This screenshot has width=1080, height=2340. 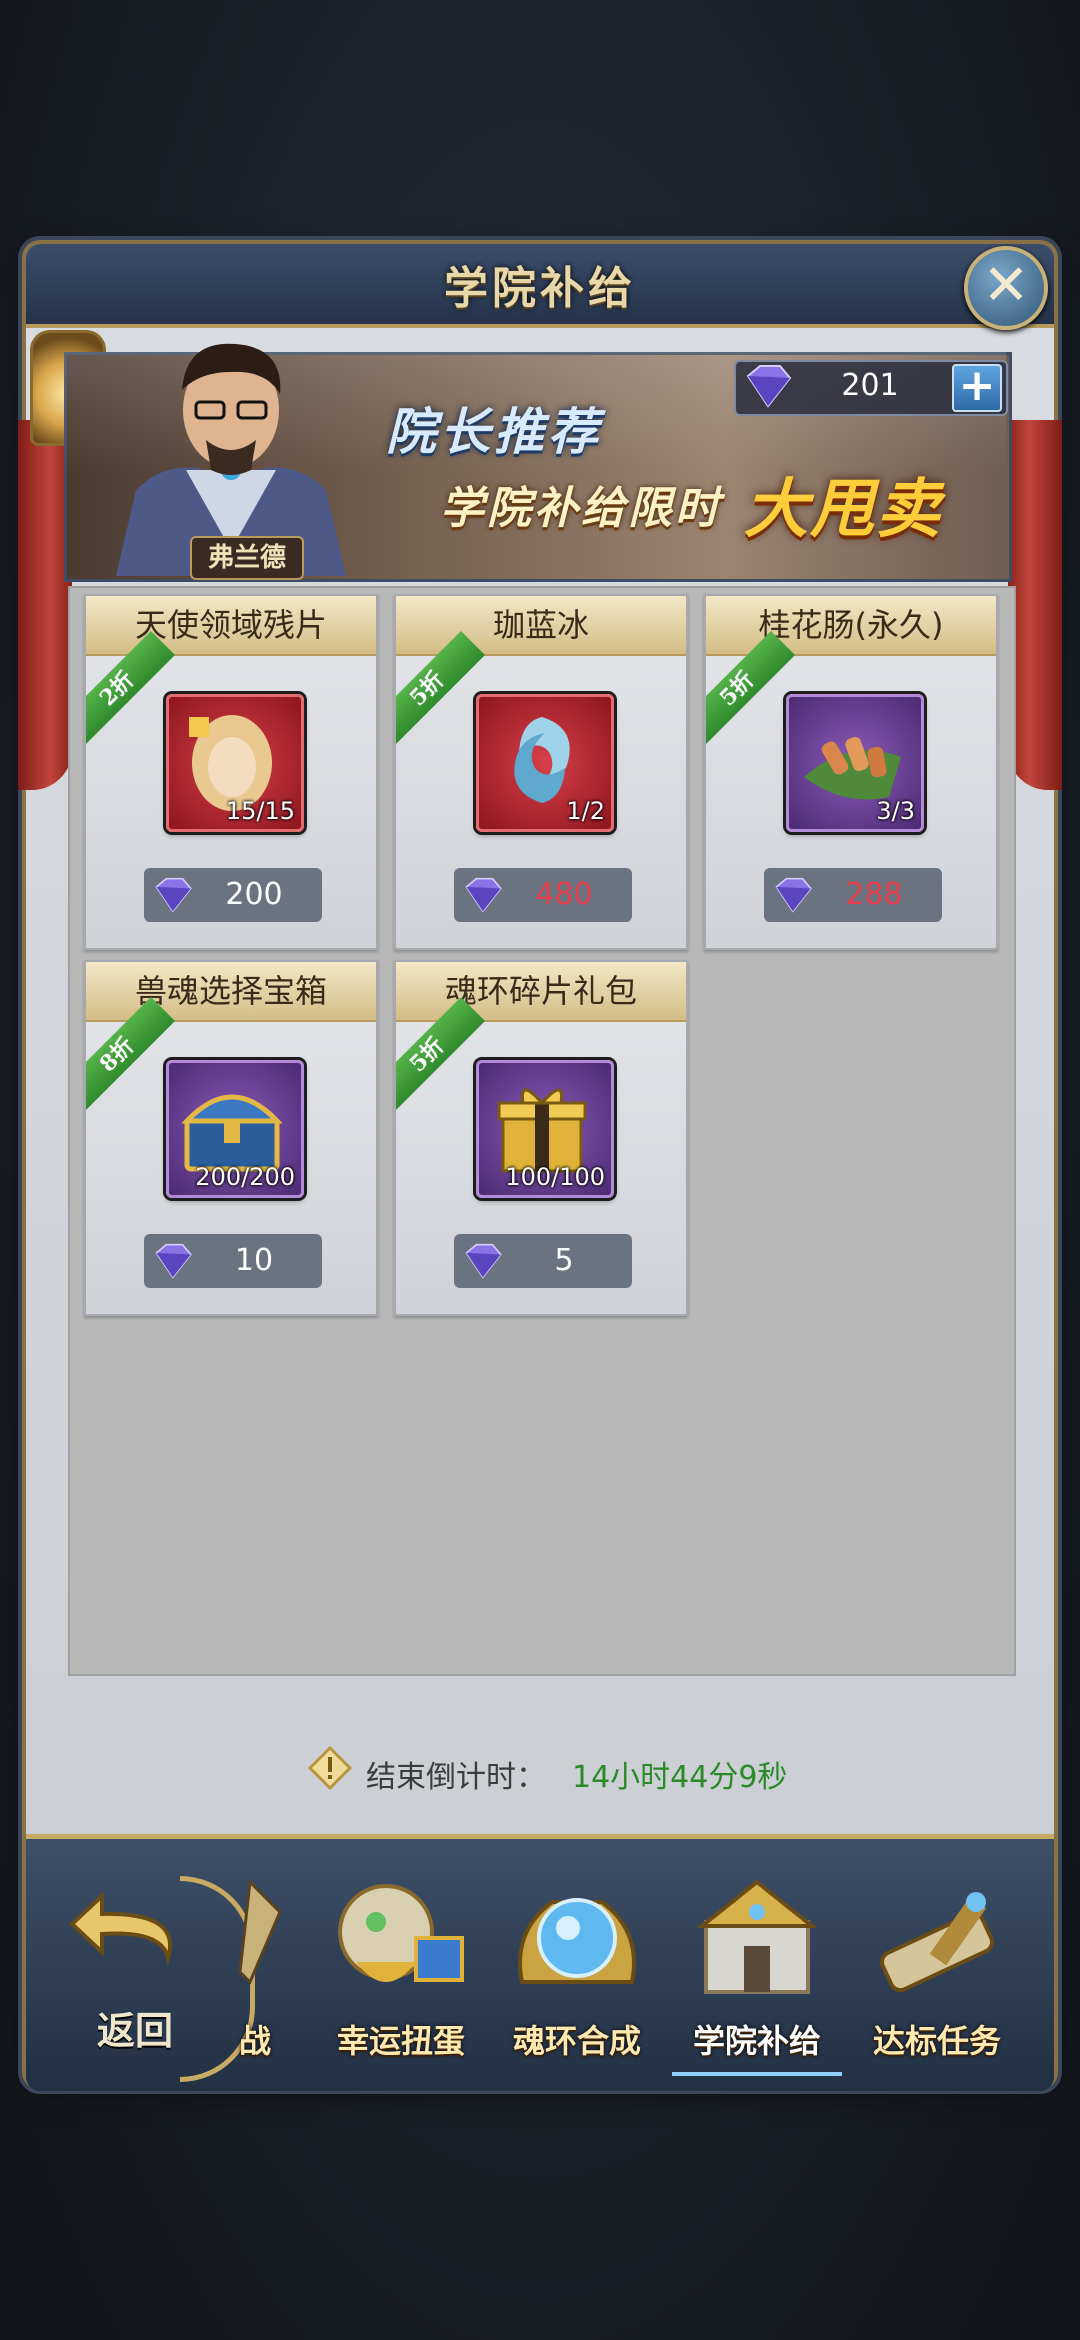 I want to click on item-price: 10, so click(x=254, y=1260).